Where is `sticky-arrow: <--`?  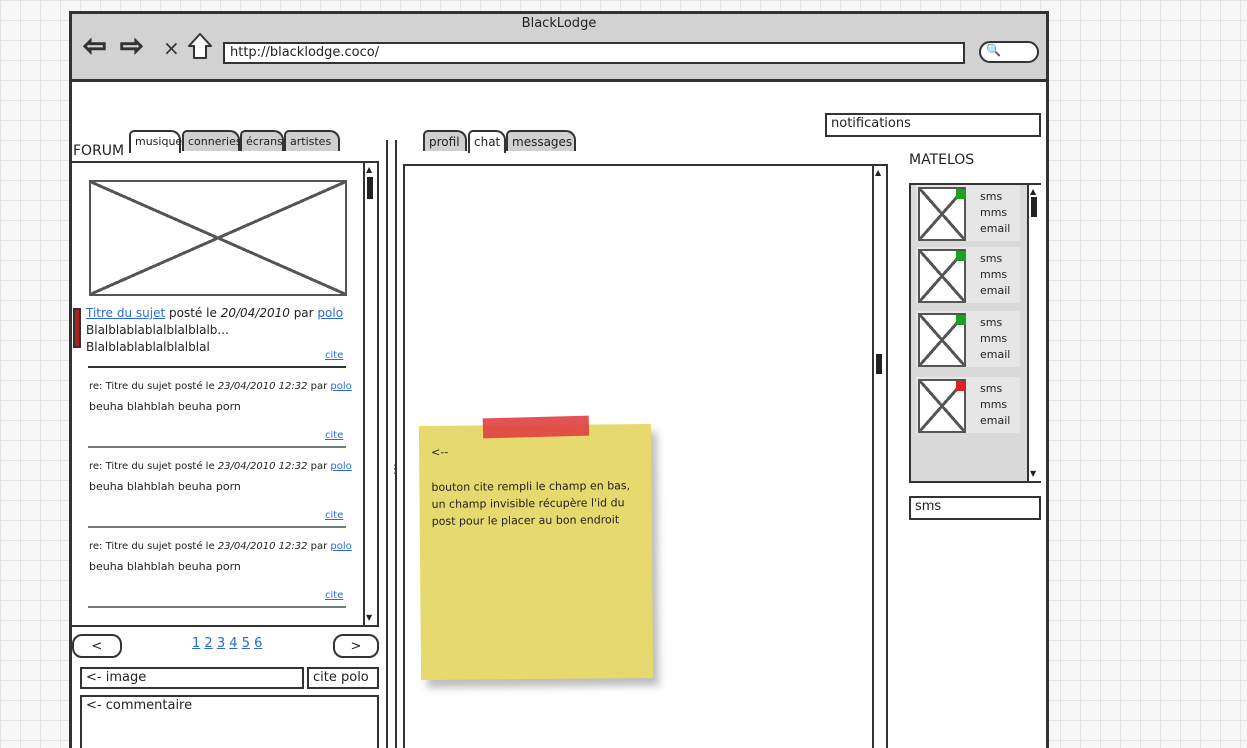
sticky-arrow: <-- is located at coordinates (440, 452).